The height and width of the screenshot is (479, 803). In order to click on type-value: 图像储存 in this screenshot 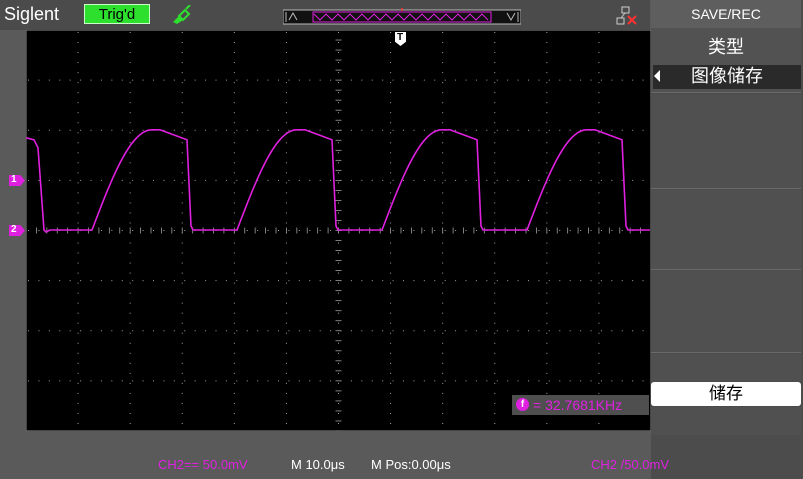, I will do `click(727, 77)`.